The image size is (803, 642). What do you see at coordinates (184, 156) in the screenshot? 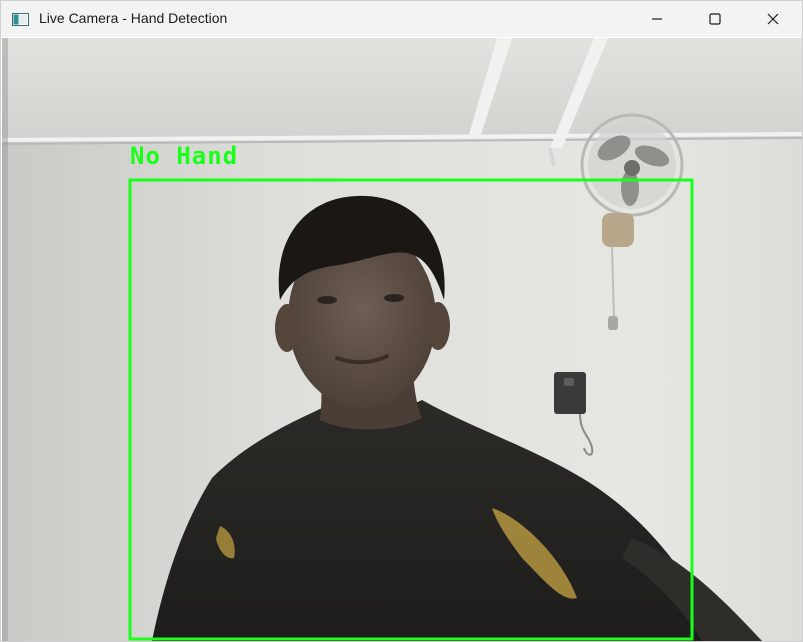
I see `detection-label: No Hand` at bounding box center [184, 156].